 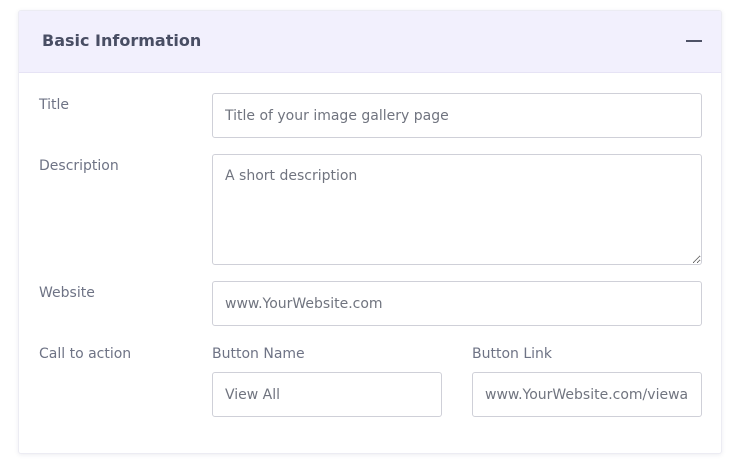 I want to click on button-name-label: Button Name, so click(x=258, y=354).